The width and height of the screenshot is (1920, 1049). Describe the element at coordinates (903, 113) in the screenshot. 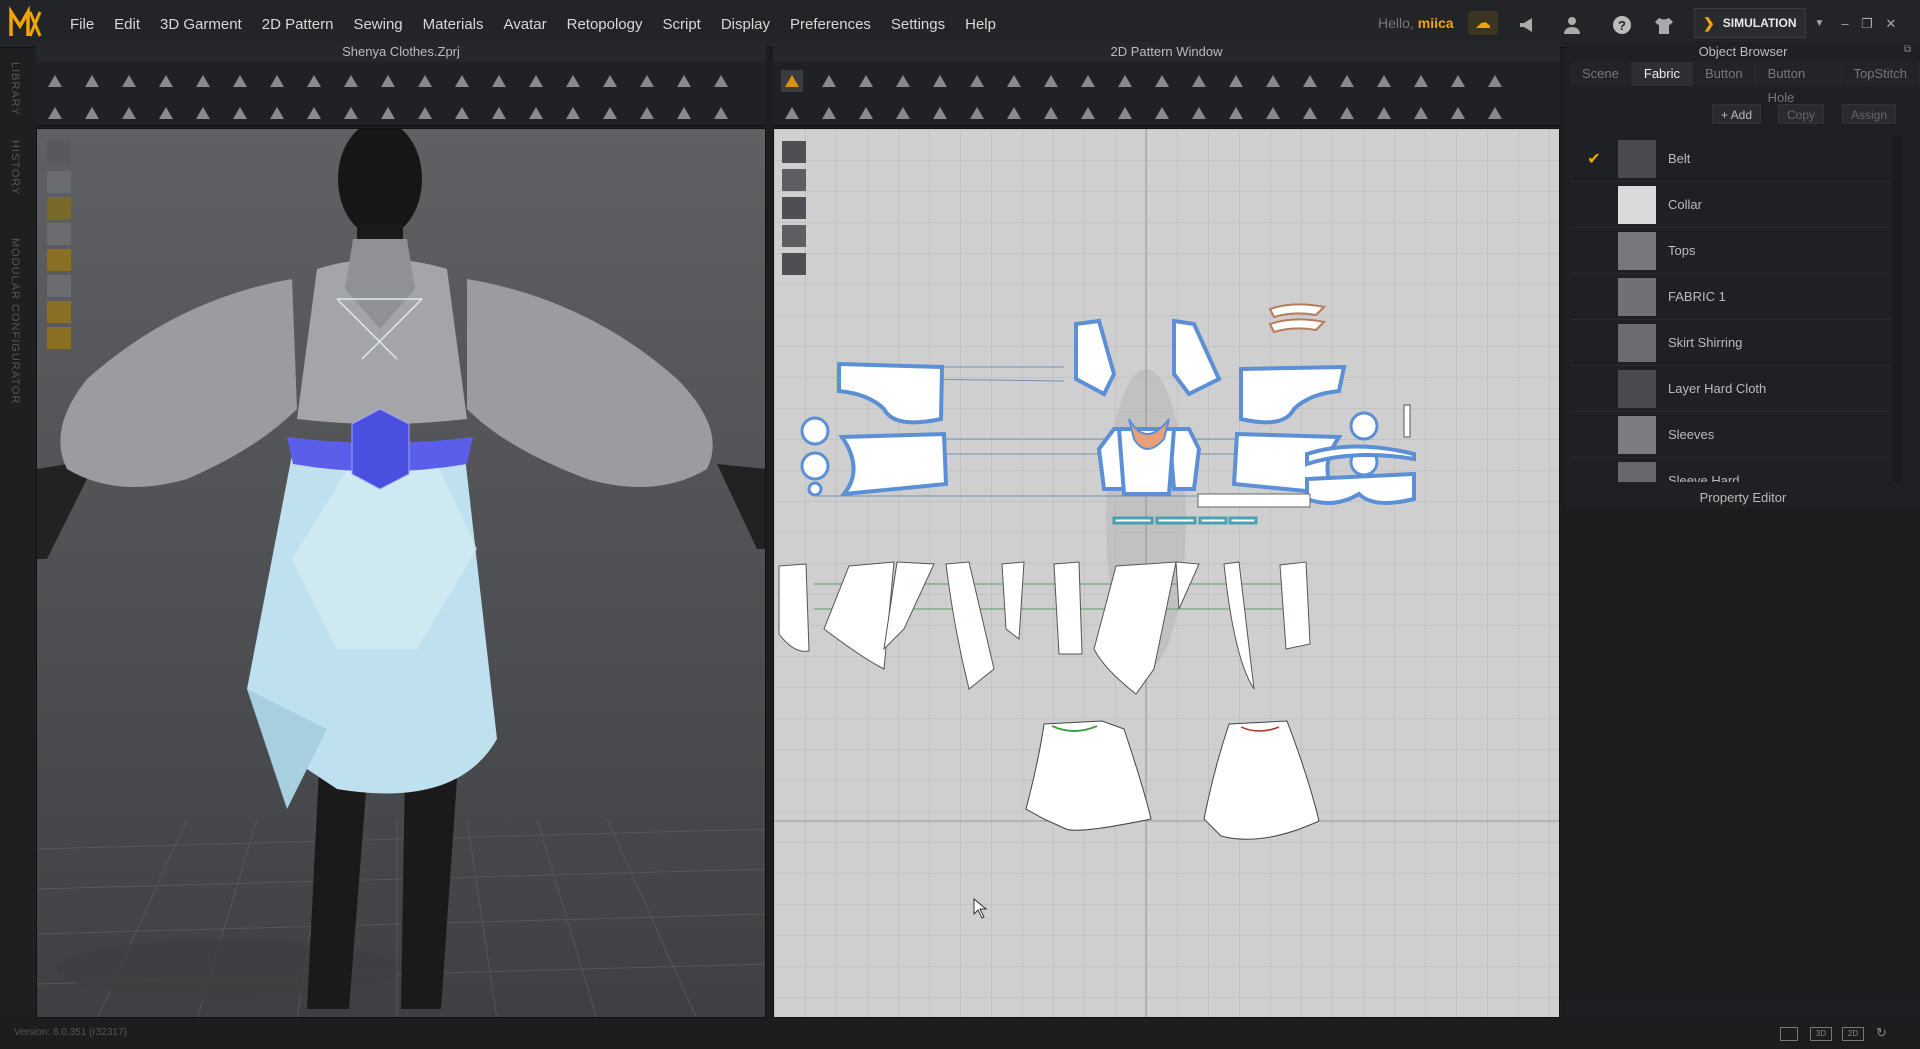

I see `pattern2d-tool-24-icon` at that location.